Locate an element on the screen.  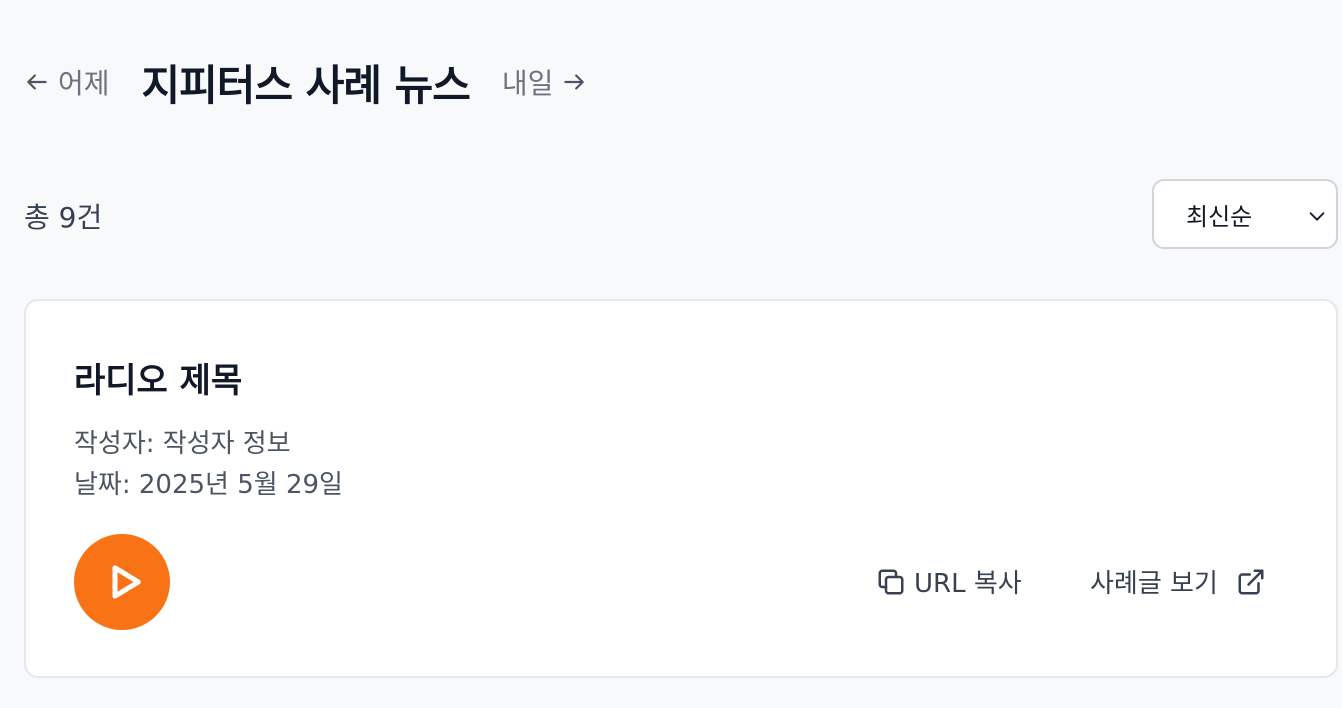
next-day-link: 내일 is located at coordinates (545, 82).